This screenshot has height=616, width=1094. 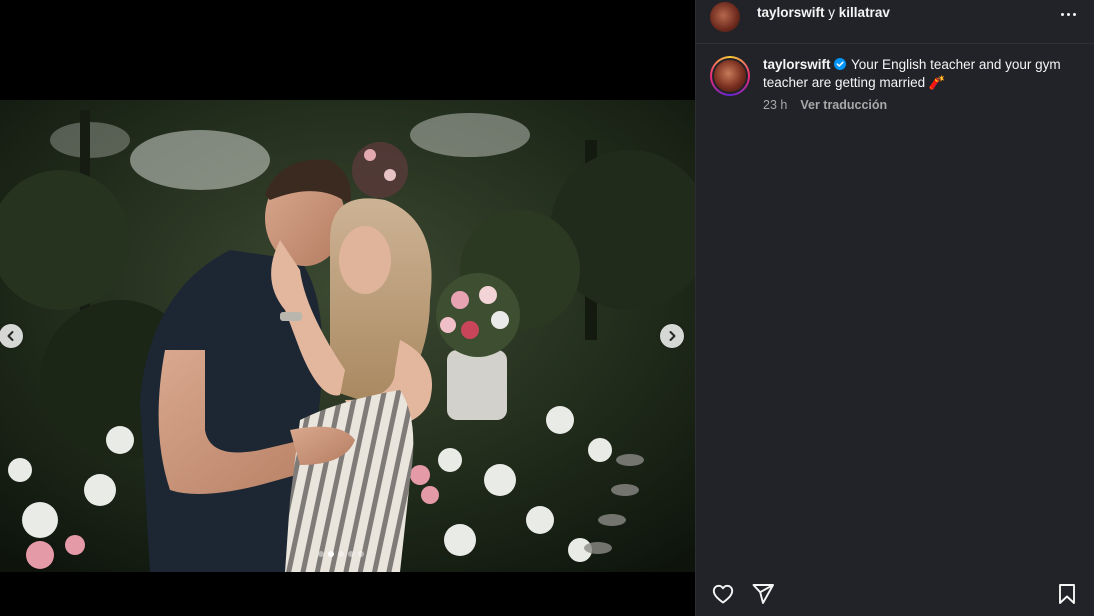 What do you see at coordinates (895, 22) in the screenshot?
I see `post-header: taylorswift y killatrav` at bounding box center [895, 22].